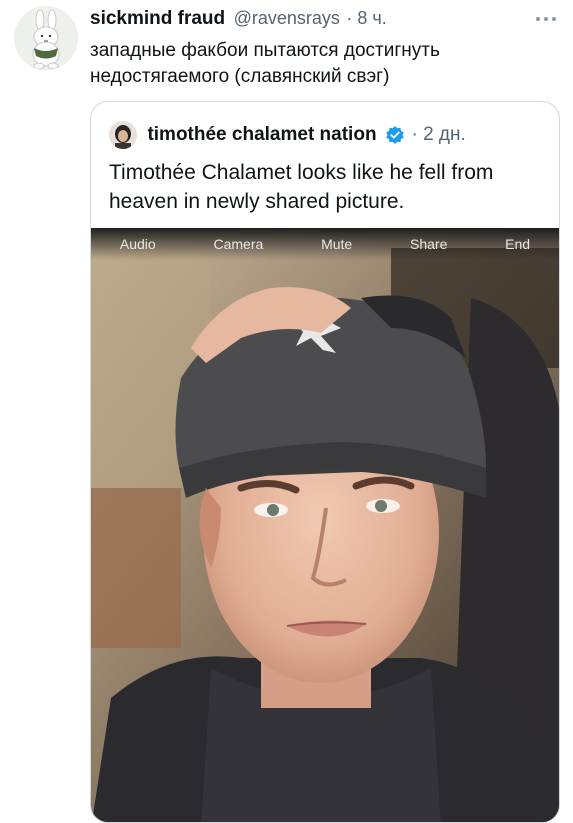  I want to click on call-camera-button: Camera, so click(238, 244).